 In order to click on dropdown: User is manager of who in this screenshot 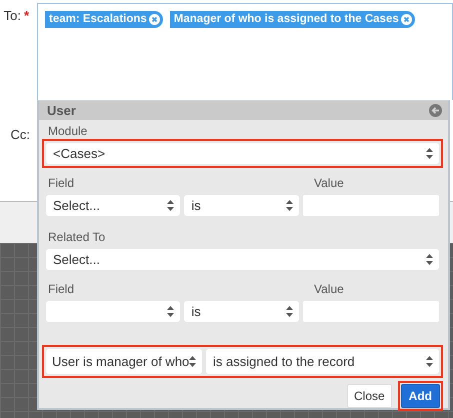, I will do `click(124, 361)`.